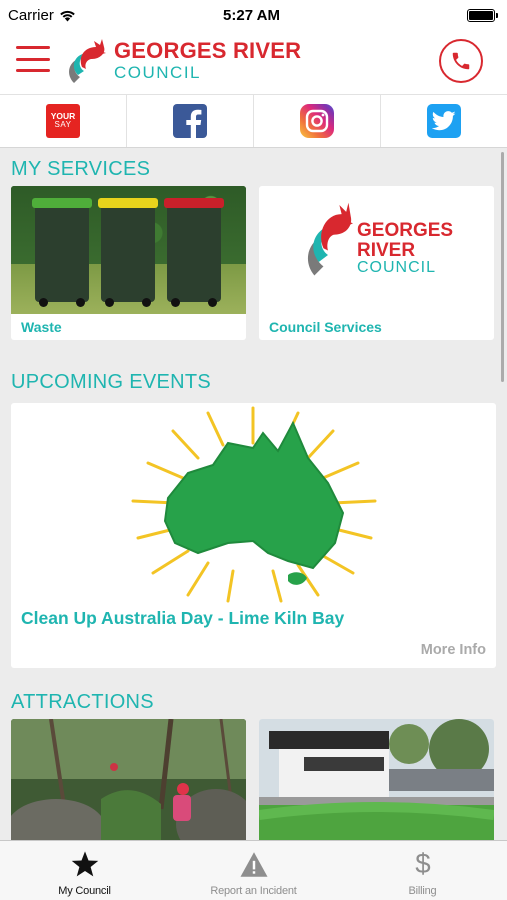  I want to click on instagram-link, so click(317, 121).